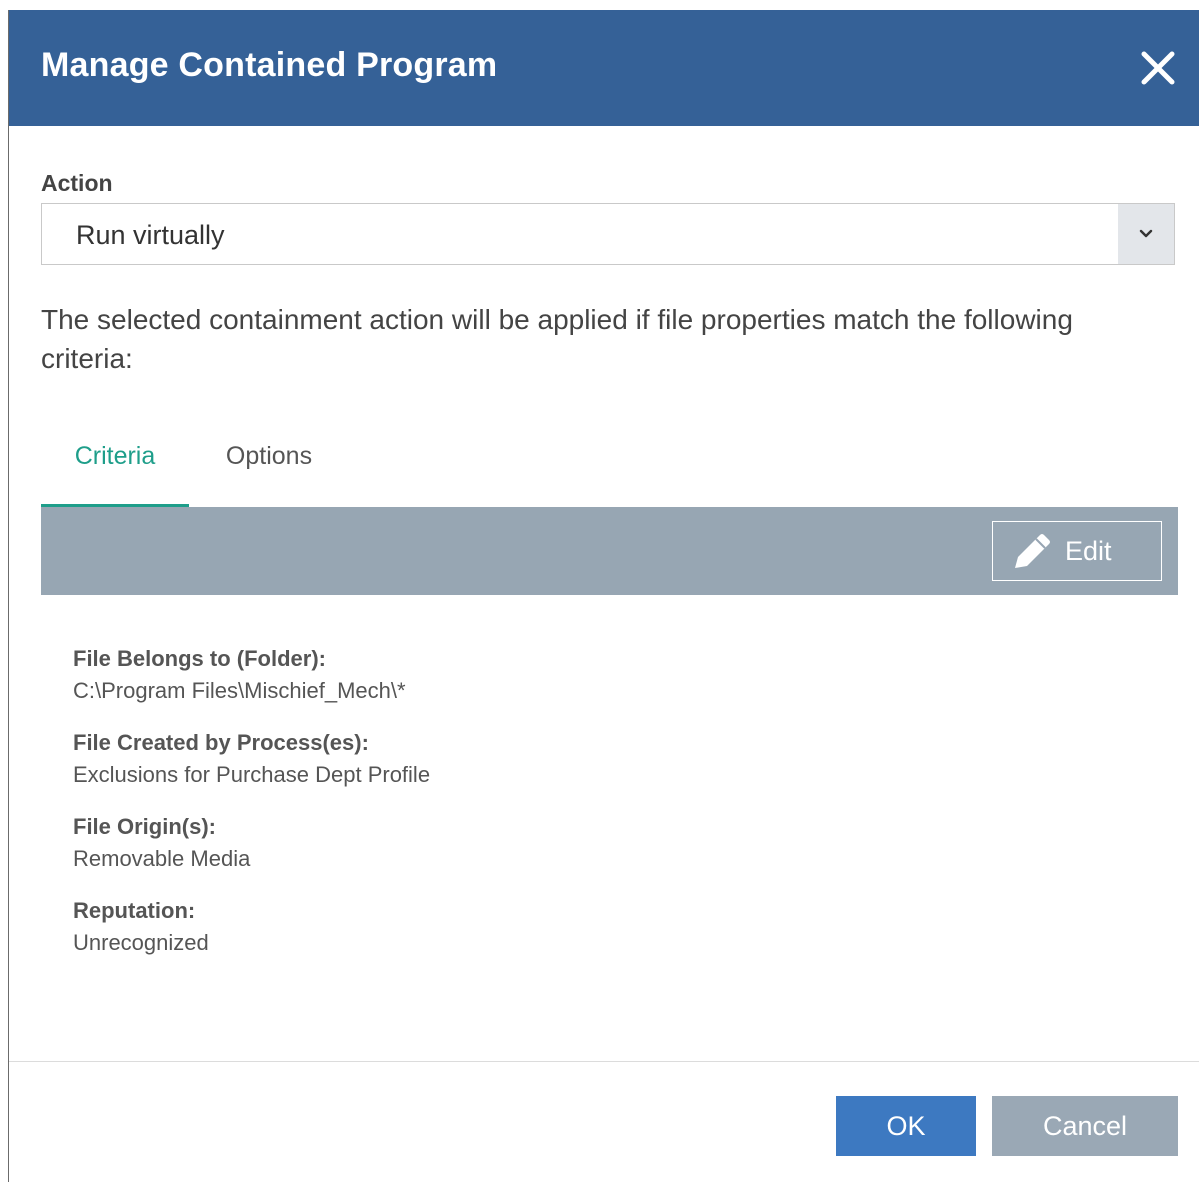 The width and height of the screenshot is (1199, 1182). What do you see at coordinates (221, 742) in the screenshot?
I see `criteria-label: File Created by Process(es):` at bounding box center [221, 742].